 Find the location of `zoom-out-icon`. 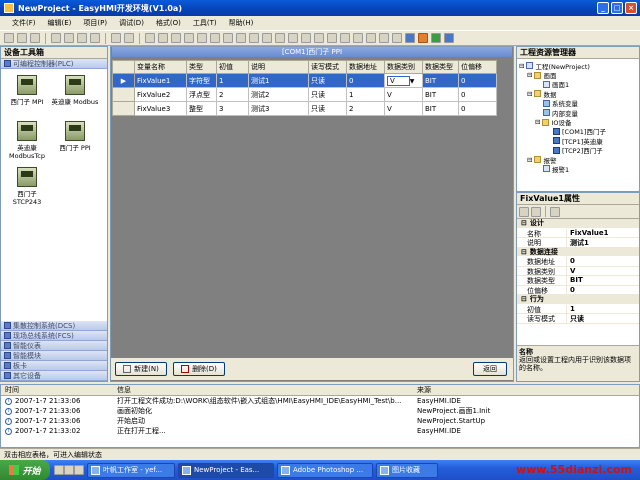

zoom-out-icon is located at coordinates (397, 38).